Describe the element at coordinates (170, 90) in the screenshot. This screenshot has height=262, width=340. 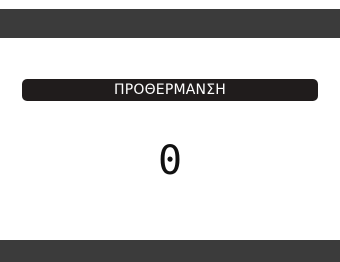
I see `mode-label: ΠΡΟΘΕΡΜΑΝΣΗ` at that location.